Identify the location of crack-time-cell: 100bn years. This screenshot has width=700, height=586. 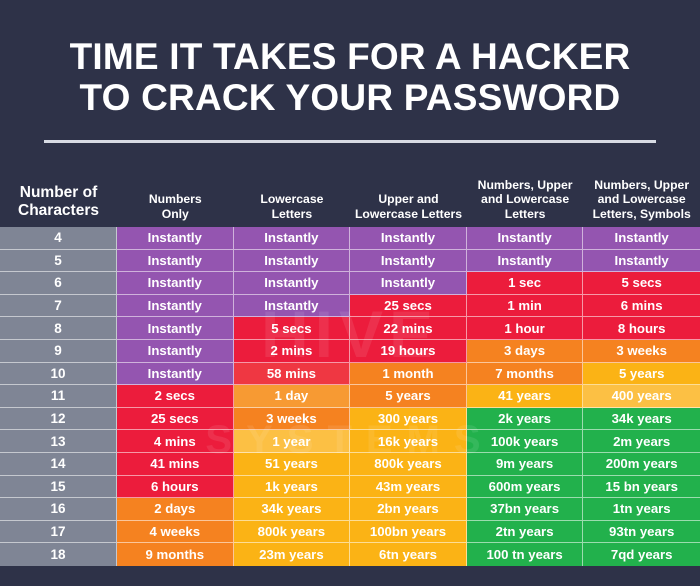
(408, 532).